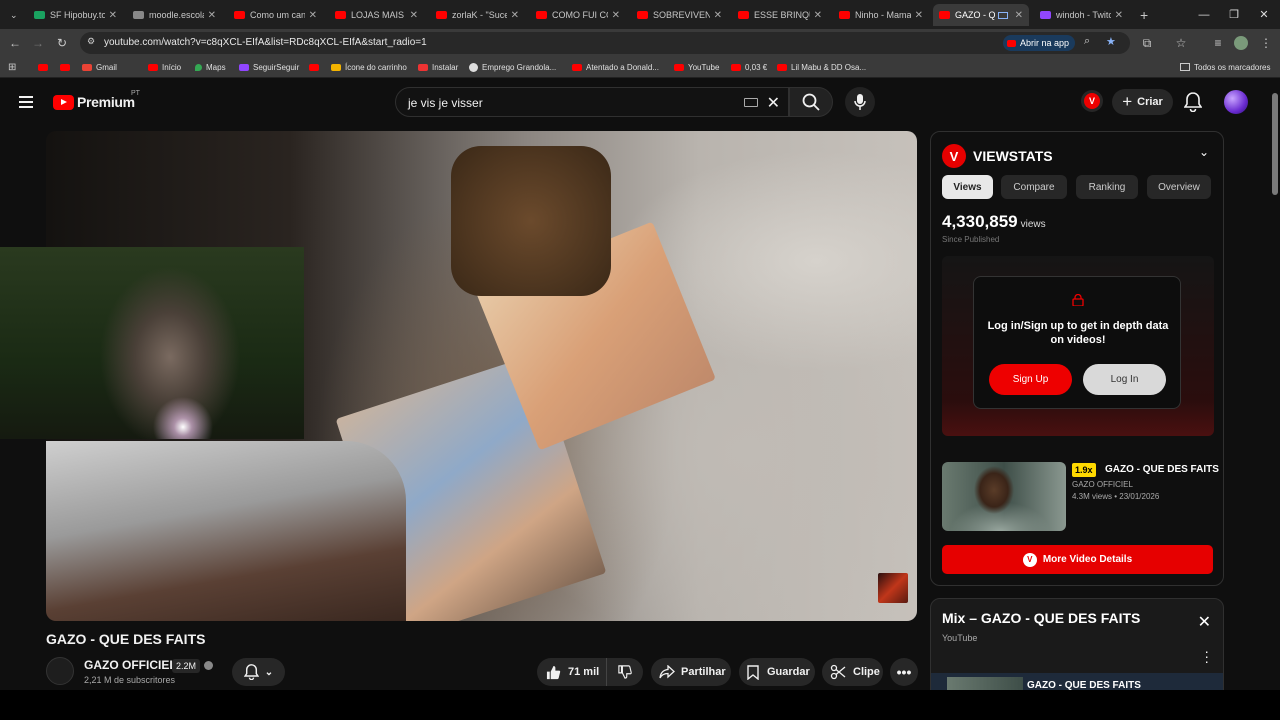 The image size is (1280, 720). I want to click on create-button: + Criar, so click(1142, 102).